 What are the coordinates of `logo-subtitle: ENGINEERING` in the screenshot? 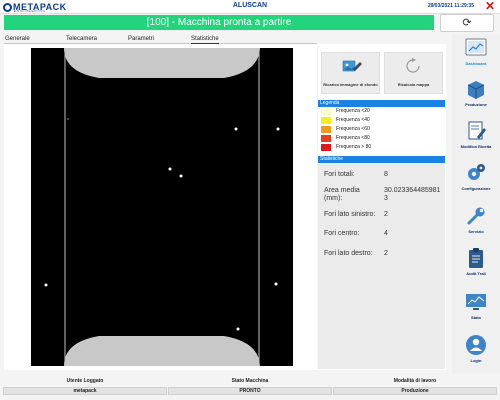 It's located at (30, 11).